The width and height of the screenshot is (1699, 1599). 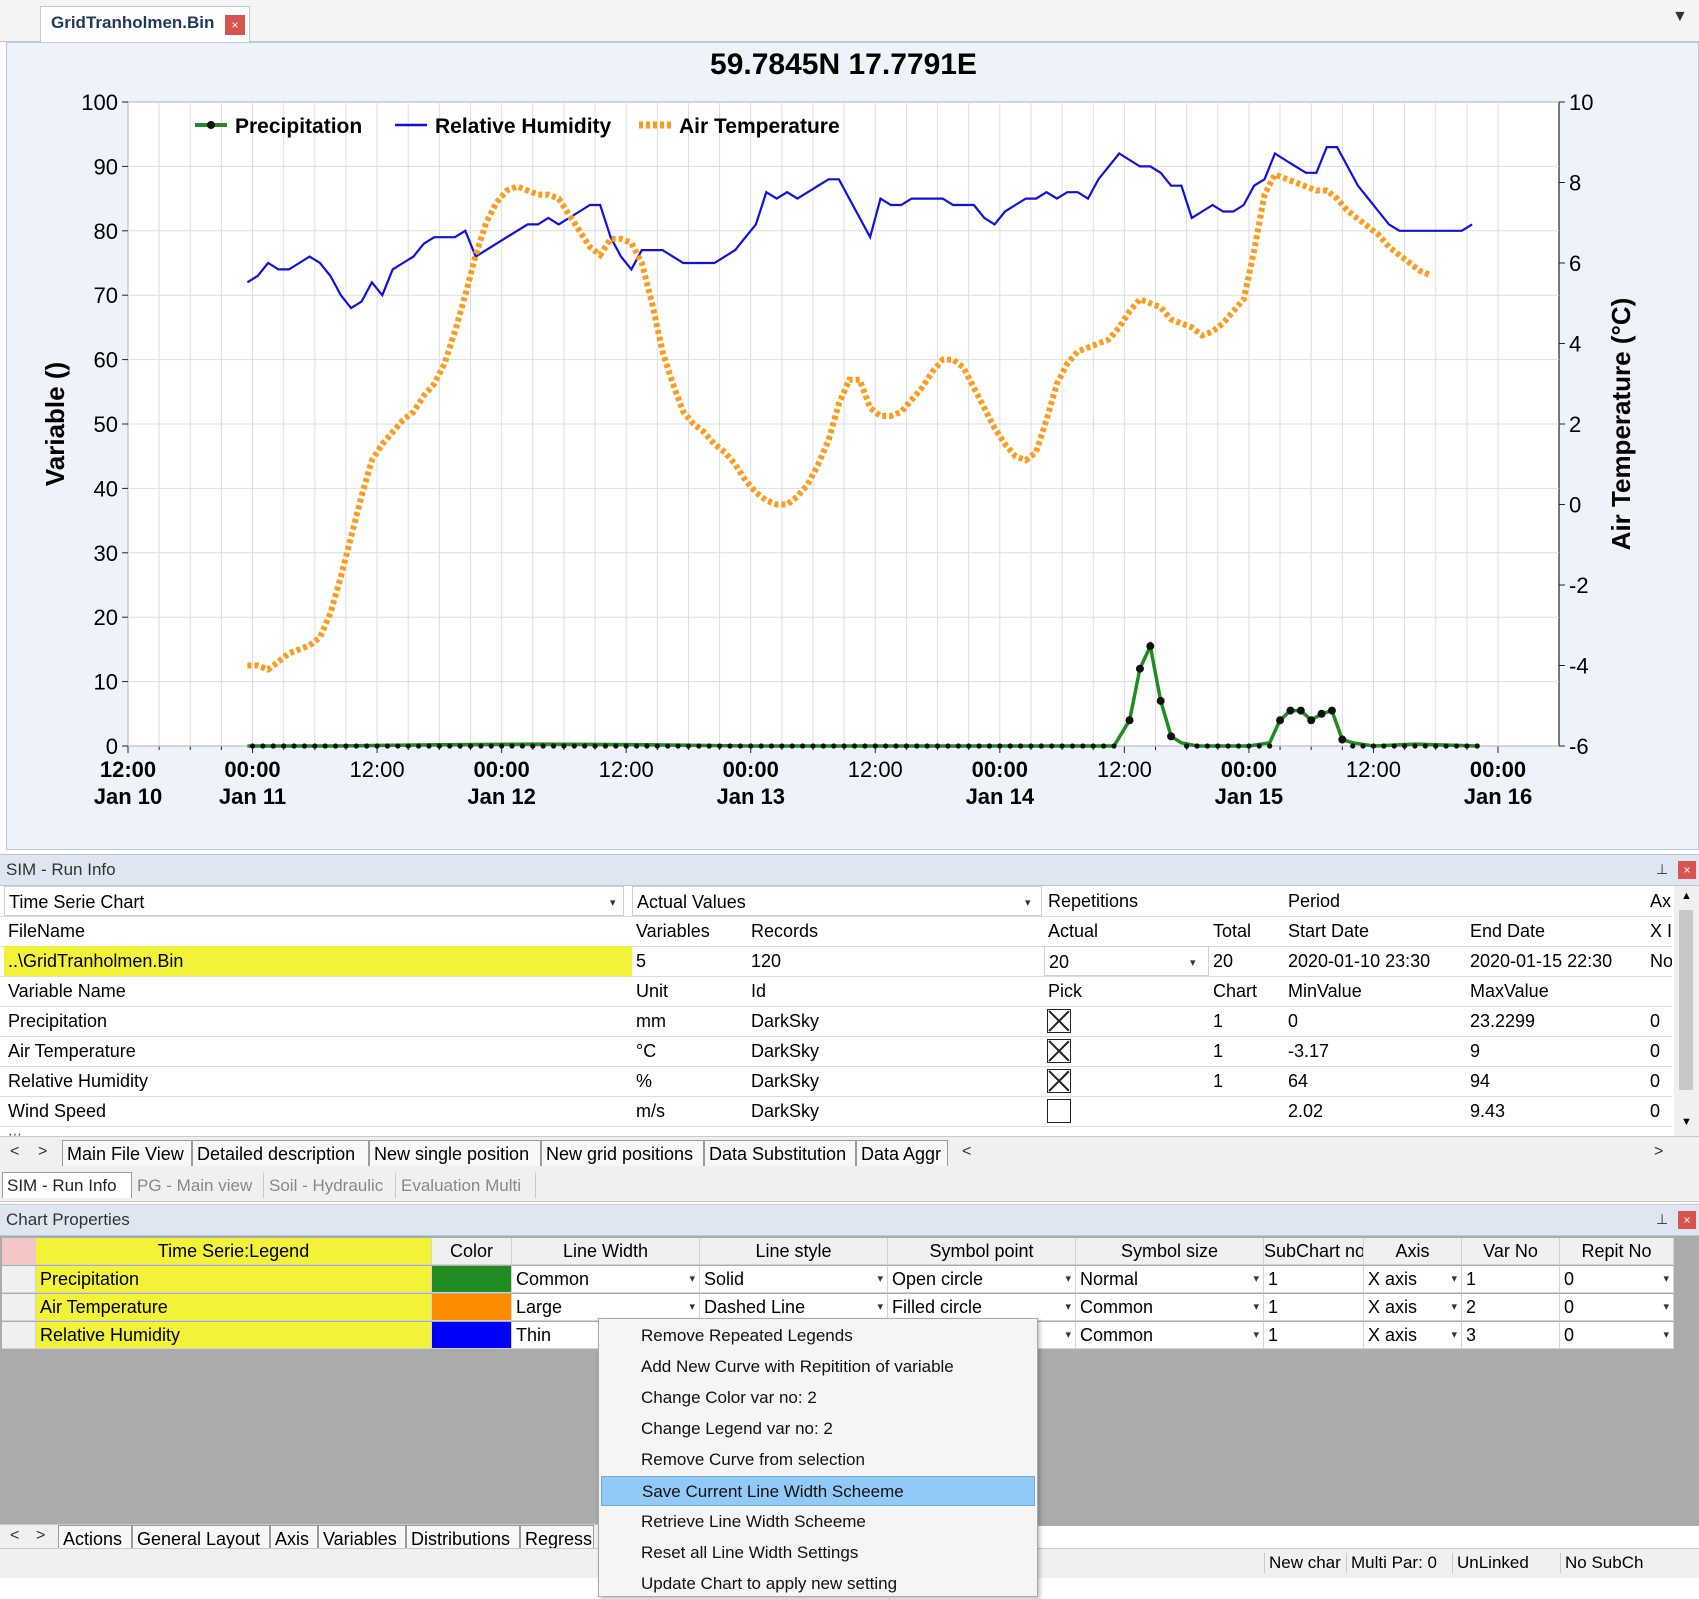 What do you see at coordinates (1511, 1335) in the screenshot?
I see `cell-var: 3` at bounding box center [1511, 1335].